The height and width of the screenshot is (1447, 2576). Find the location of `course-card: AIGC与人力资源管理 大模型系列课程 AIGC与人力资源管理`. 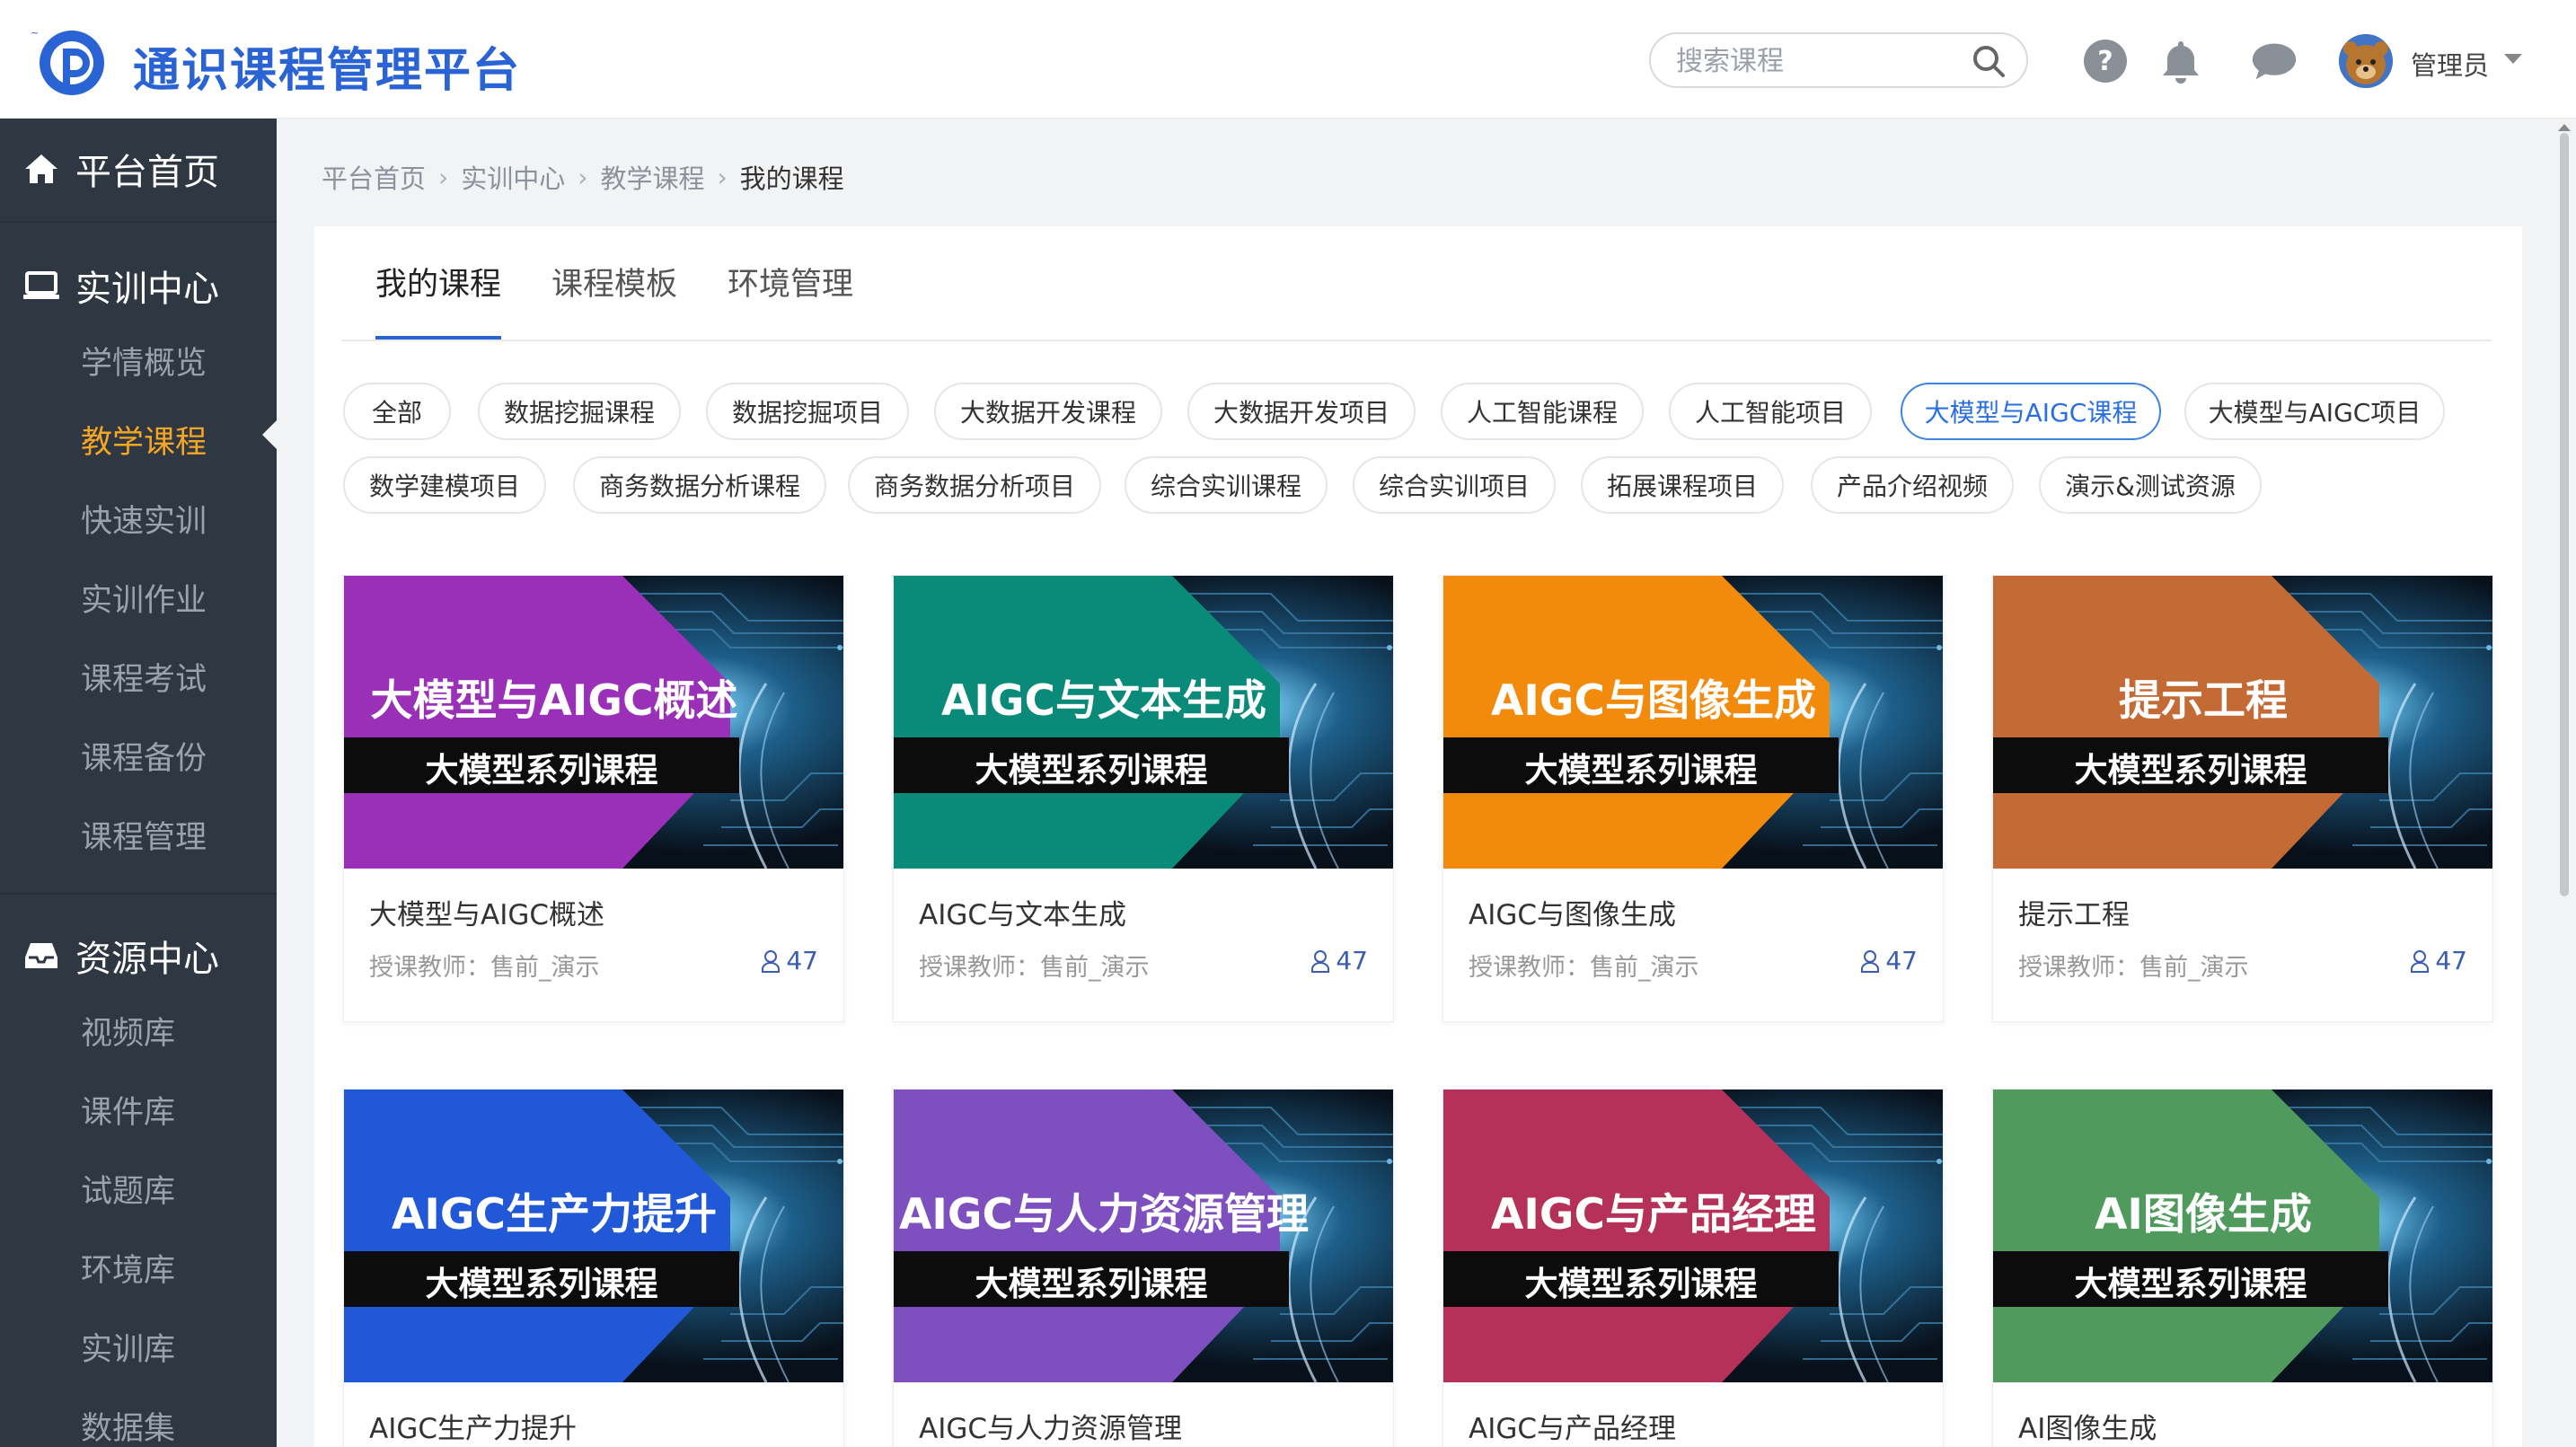

course-card: AIGC与人力资源管理 大模型系列课程 AIGC与人力资源管理 is located at coordinates (1143, 1268).